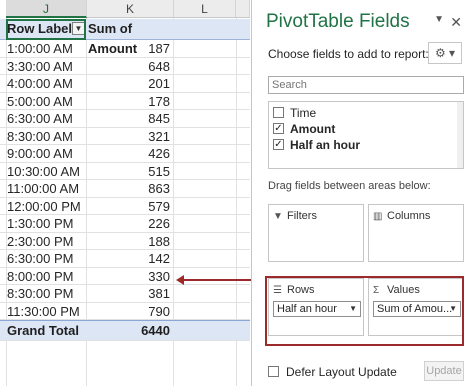 This screenshot has height=386, width=474. Describe the element at coordinates (46, 9) in the screenshot. I see `column-header-j: J` at that location.